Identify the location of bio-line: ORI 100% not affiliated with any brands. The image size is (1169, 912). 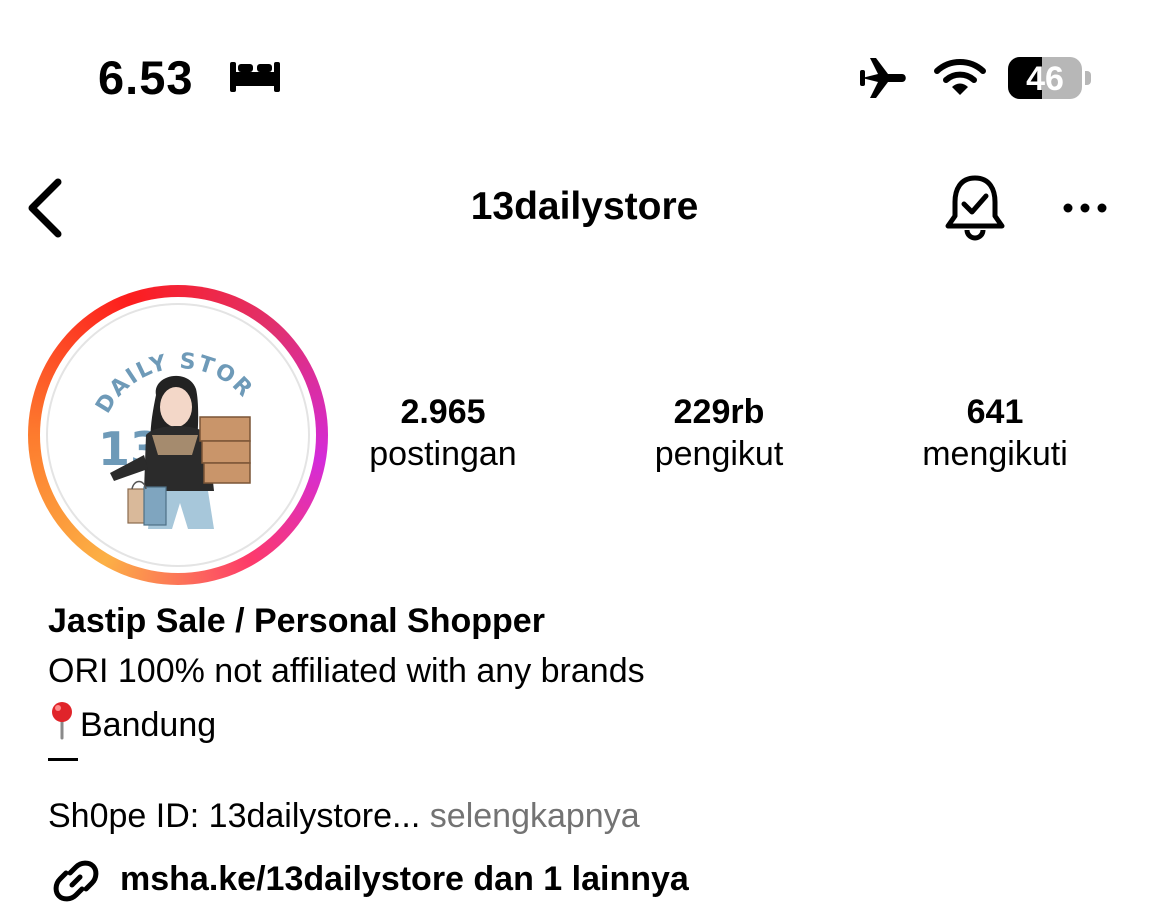
(346, 671).